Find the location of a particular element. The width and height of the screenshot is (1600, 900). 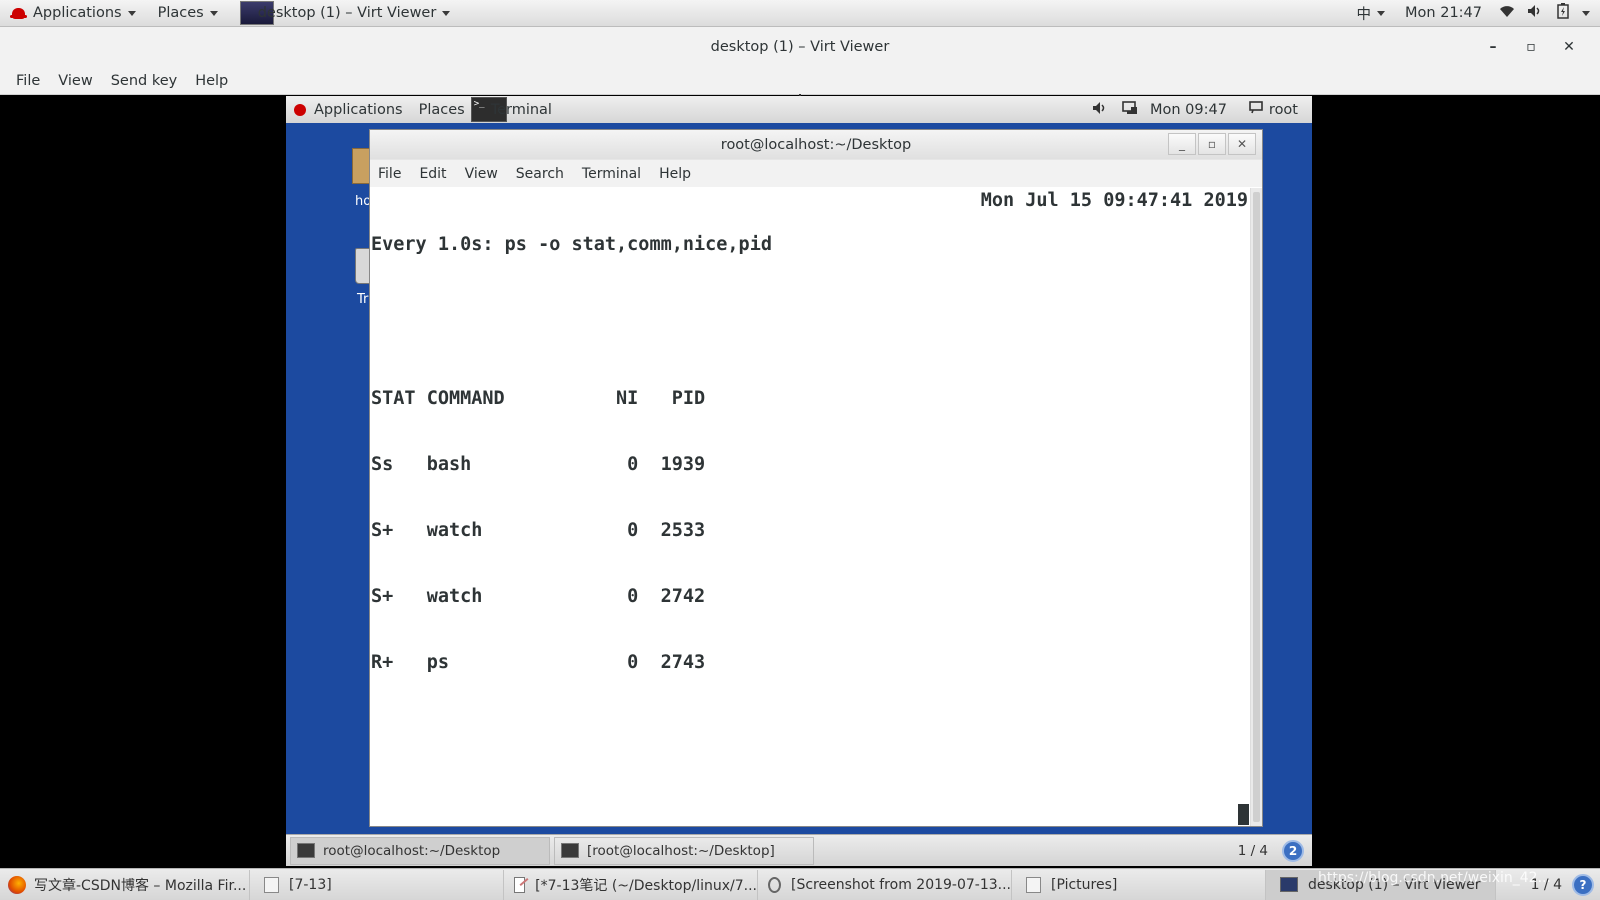

host-status-area: 中 Mon 21:47 is located at coordinates (1475, 13).